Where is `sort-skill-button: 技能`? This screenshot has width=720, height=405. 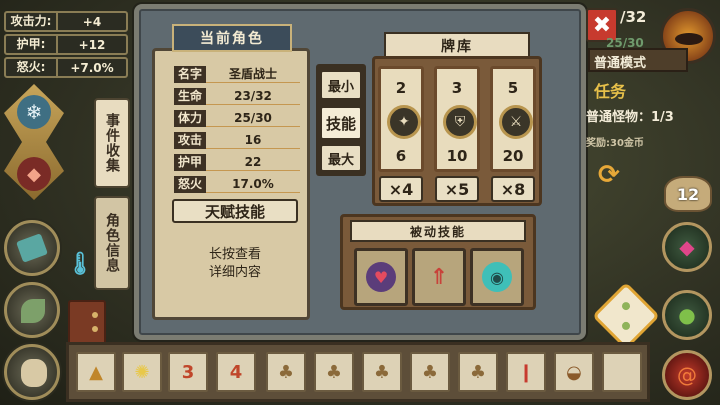 sort-skill-button: 技能 is located at coordinates (341, 123).